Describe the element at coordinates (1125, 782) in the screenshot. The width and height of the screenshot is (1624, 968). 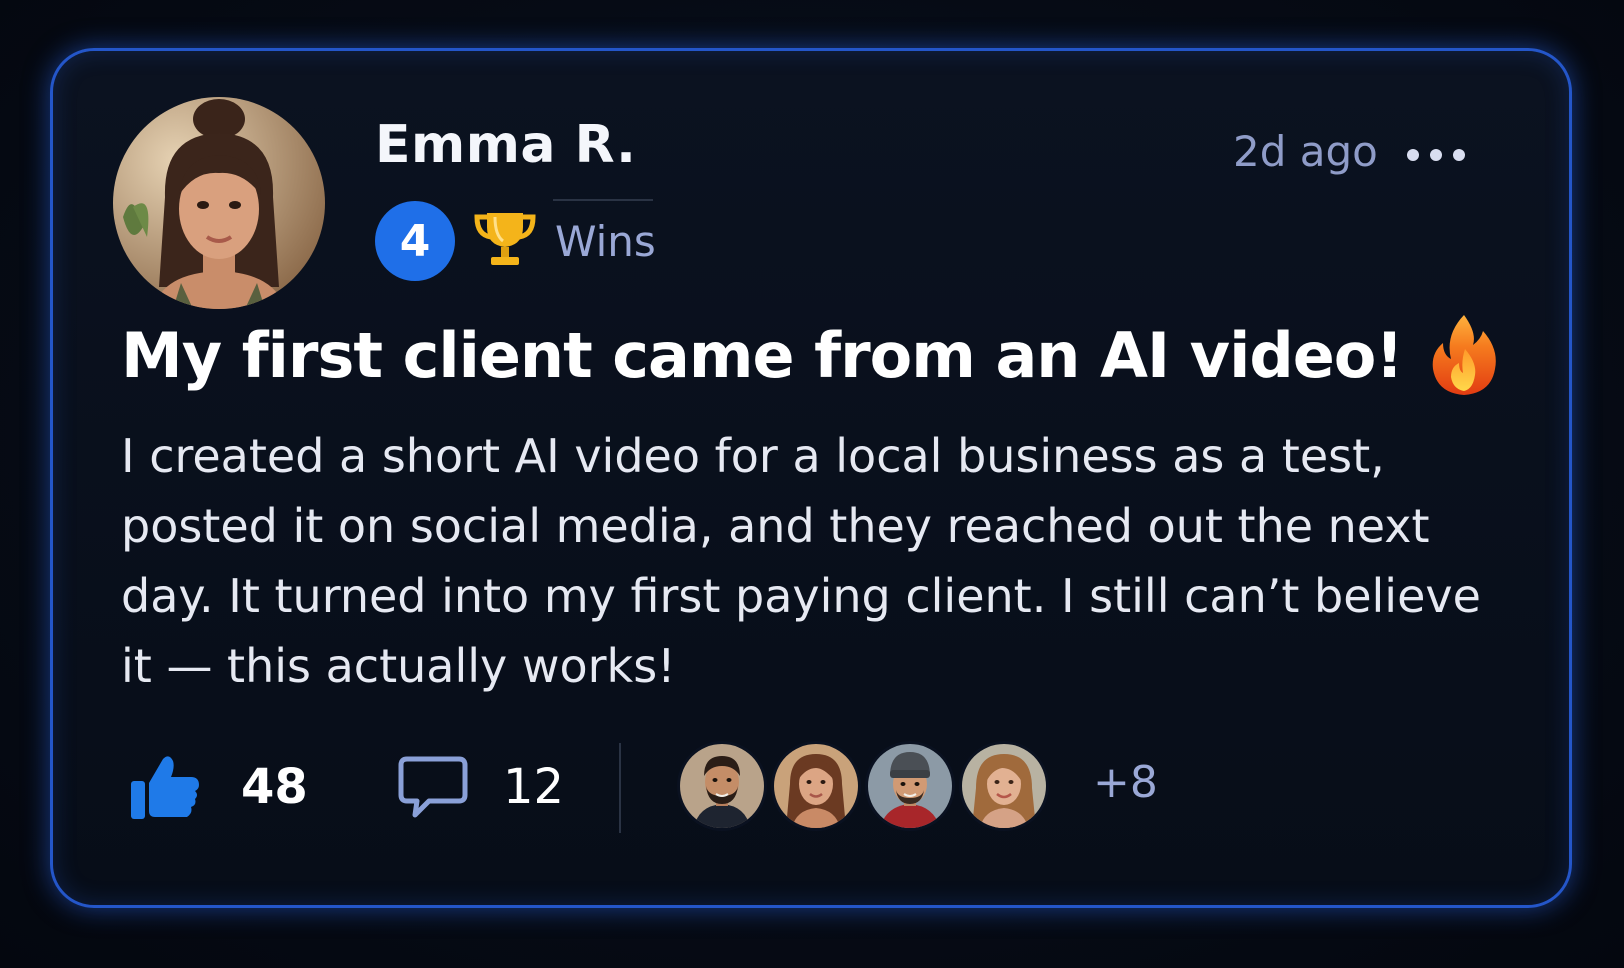
I see `more-reactors-count: +8` at that location.